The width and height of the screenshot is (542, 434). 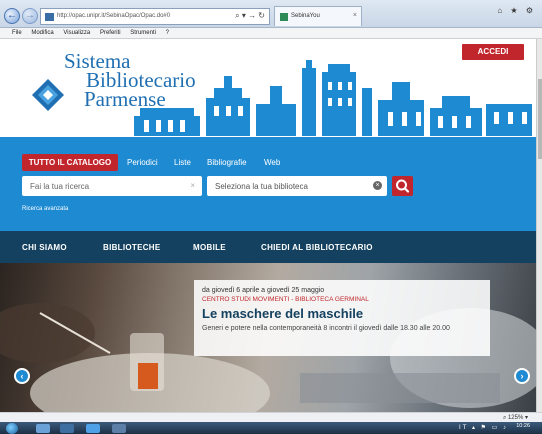 What do you see at coordinates (272, 162) in the screenshot?
I see `tab-web: Web` at bounding box center [272, 162].